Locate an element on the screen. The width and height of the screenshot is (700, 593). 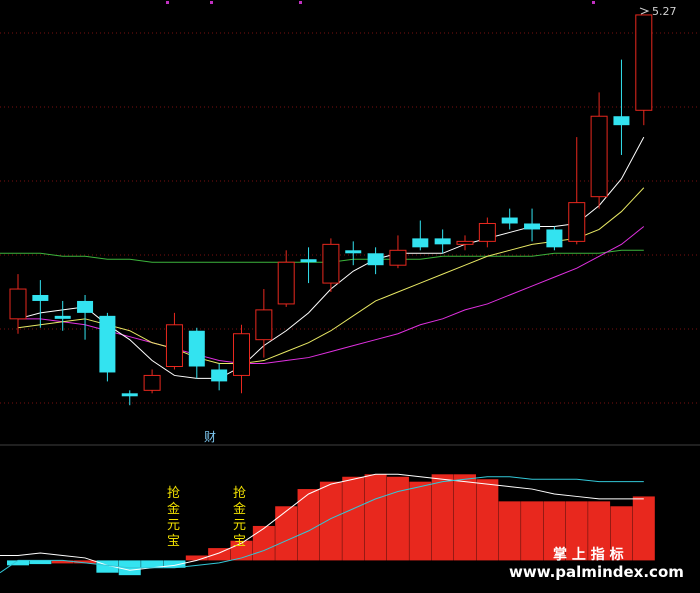
watermark-title: 掌 上 指 标 is located at coordinates (588, 554).